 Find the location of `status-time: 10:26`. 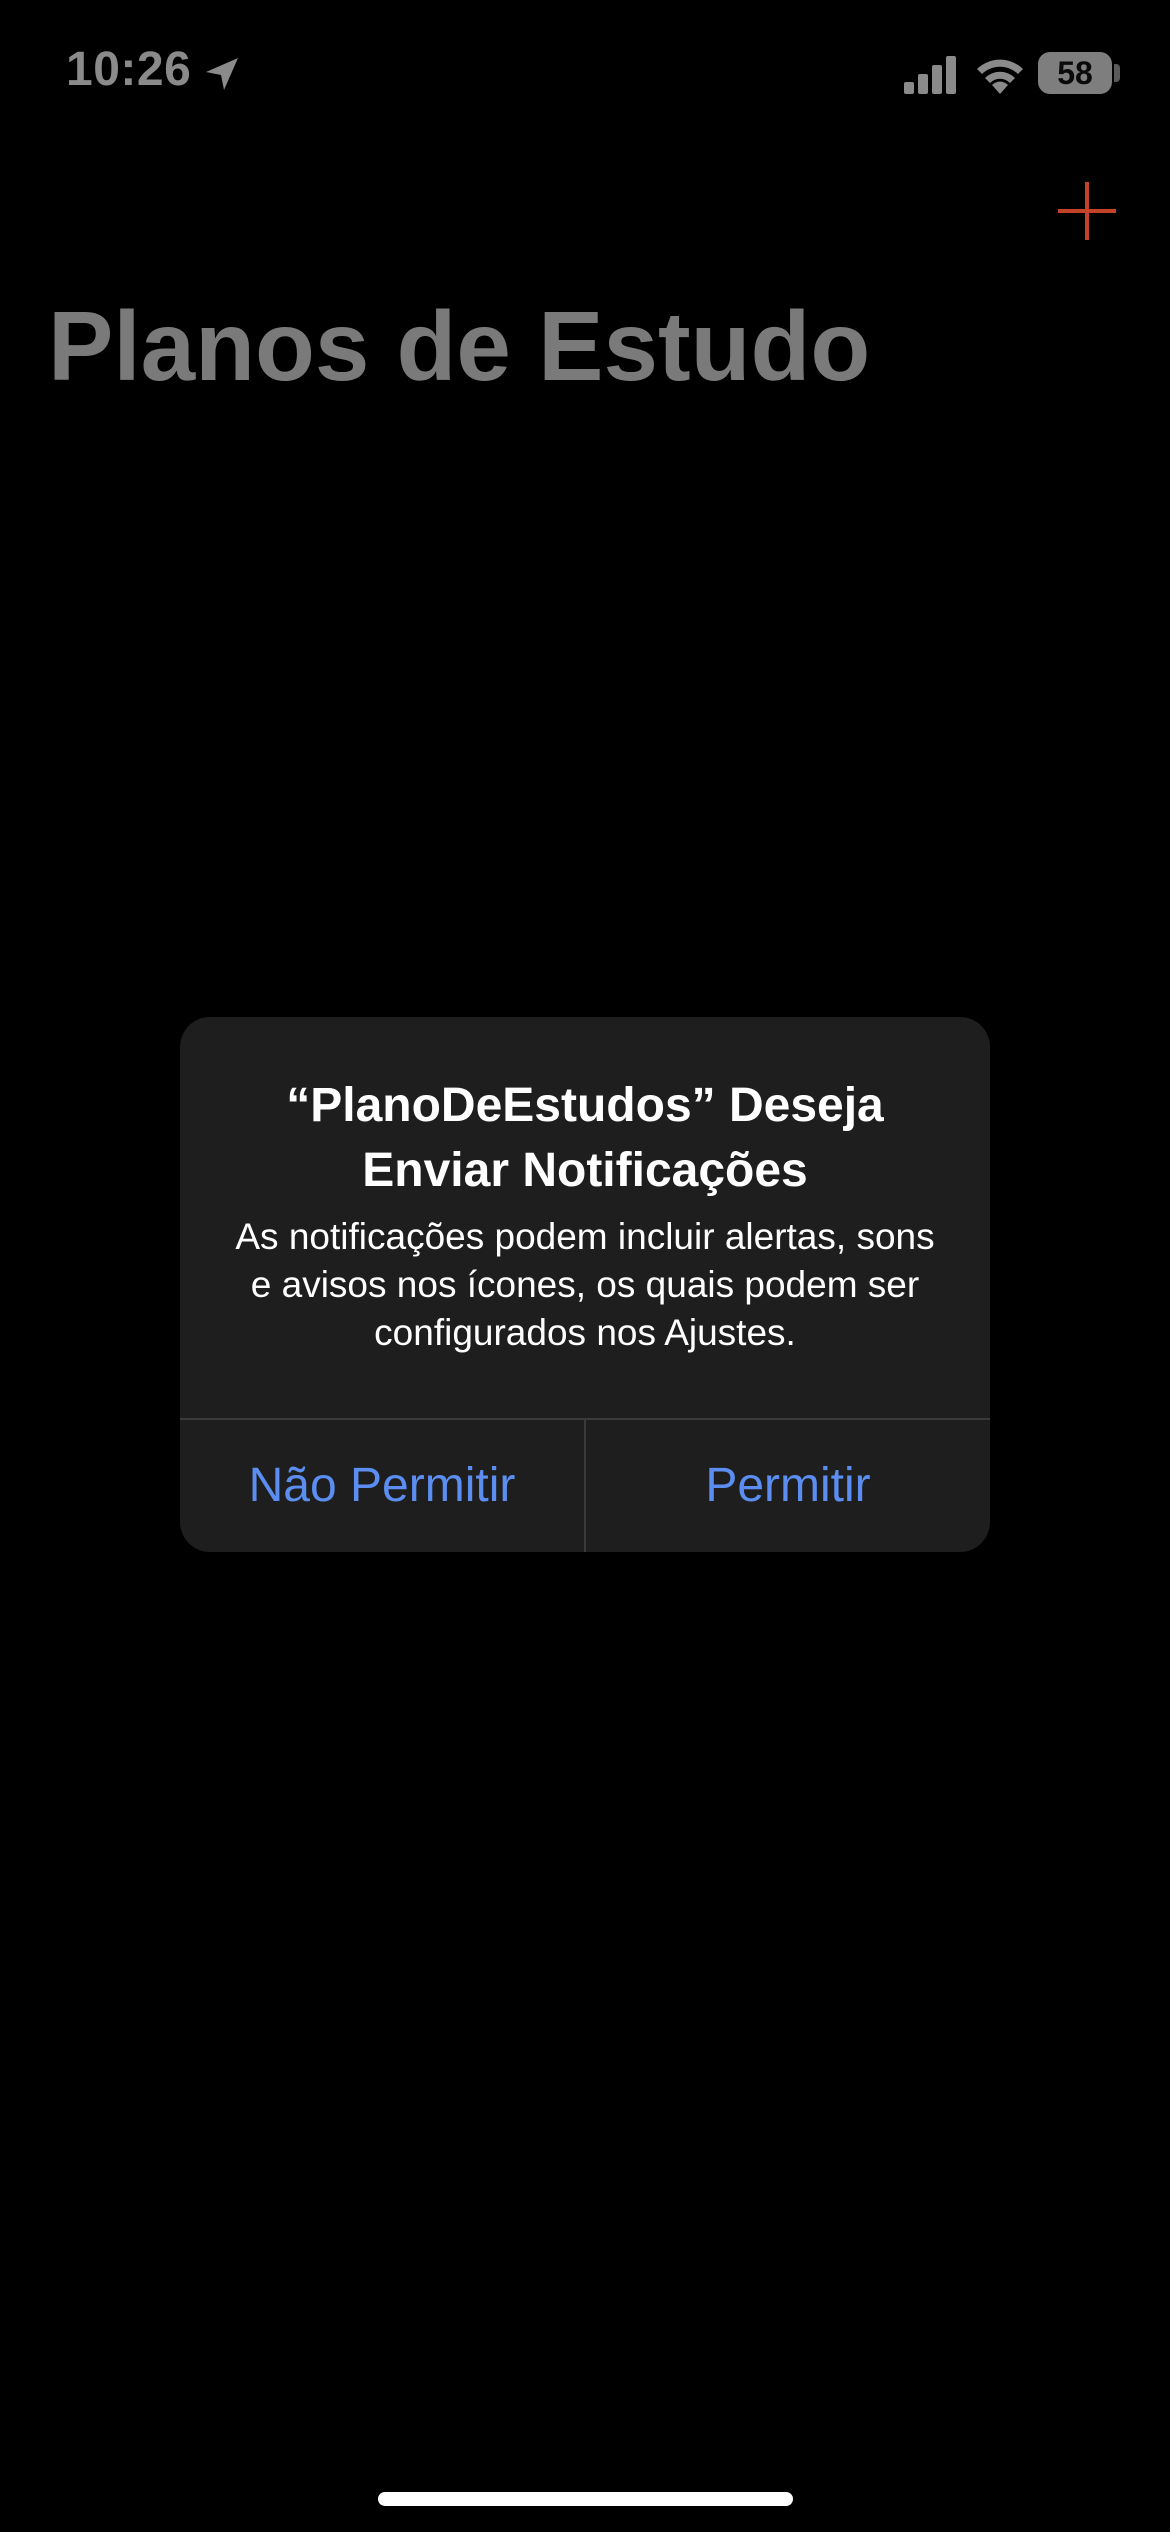

status-time: 10:26 is located at coordinates (129, 69).